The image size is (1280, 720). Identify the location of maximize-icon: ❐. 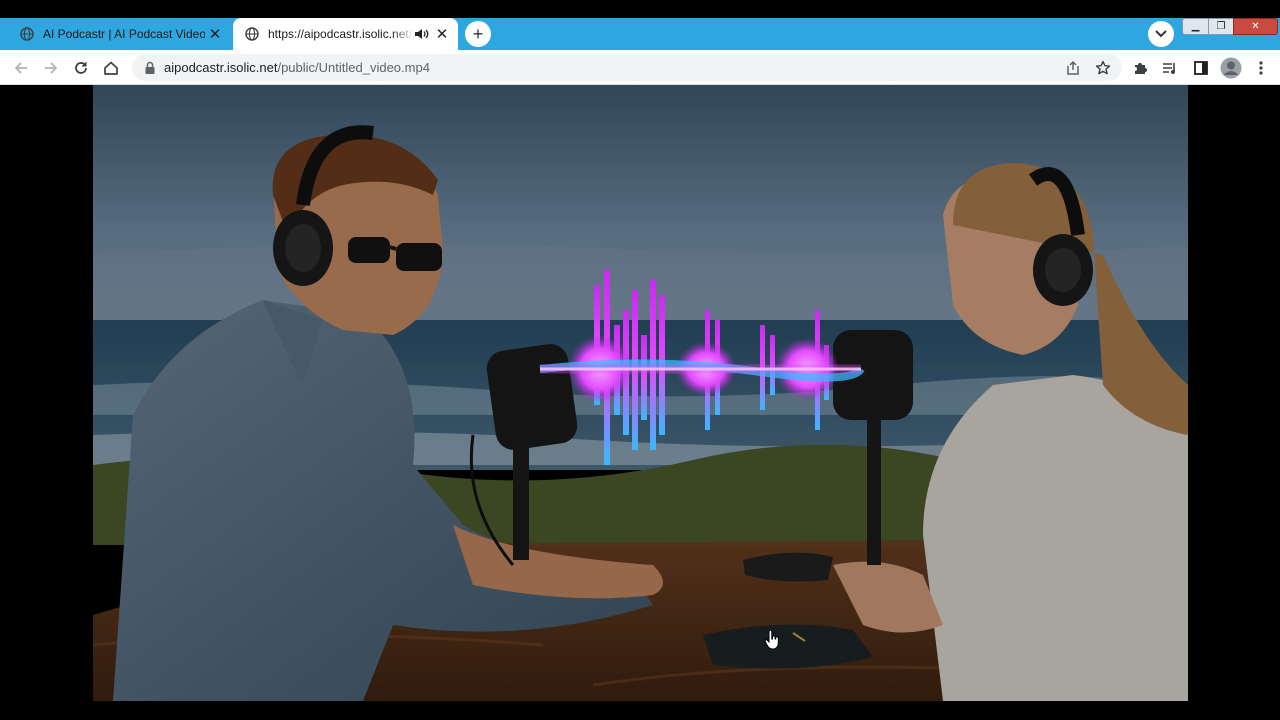
(1221, 26).